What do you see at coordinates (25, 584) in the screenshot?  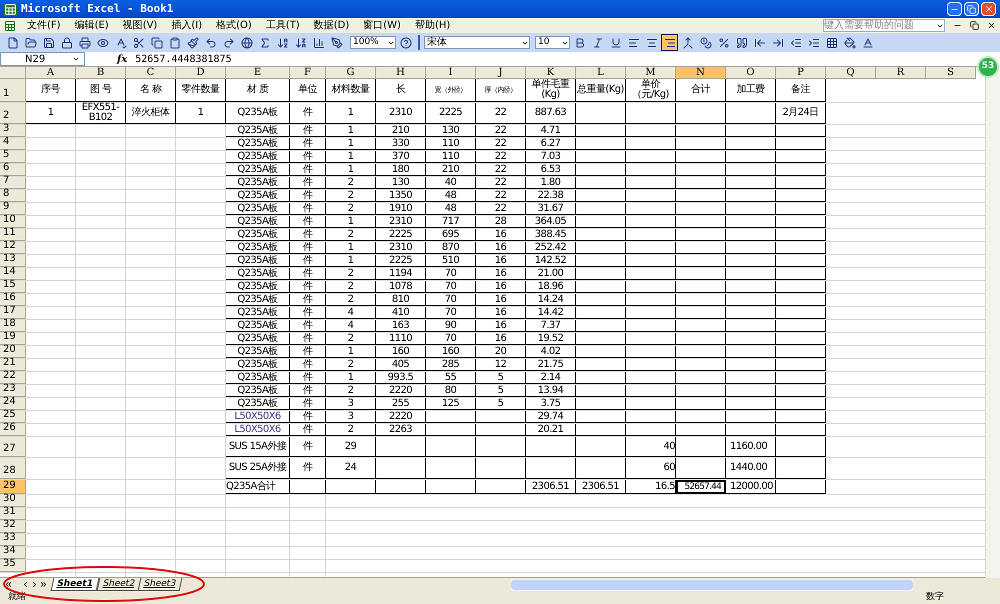 I see `previous-sheet-icon` at bounding box center [25, 584].